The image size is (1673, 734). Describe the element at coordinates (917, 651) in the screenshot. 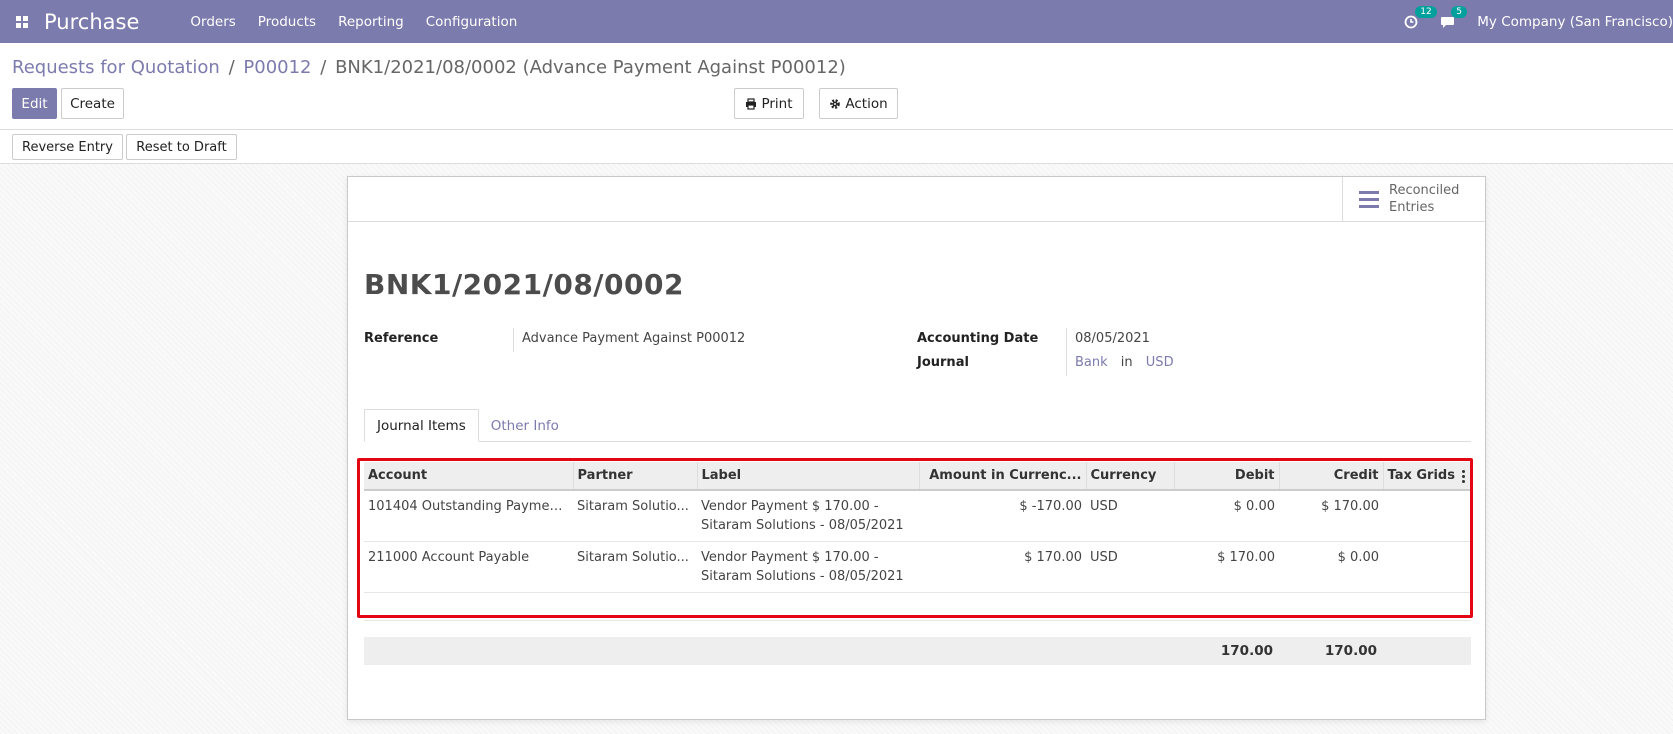

I see `totals-row: 170.00 170.00` at that location.